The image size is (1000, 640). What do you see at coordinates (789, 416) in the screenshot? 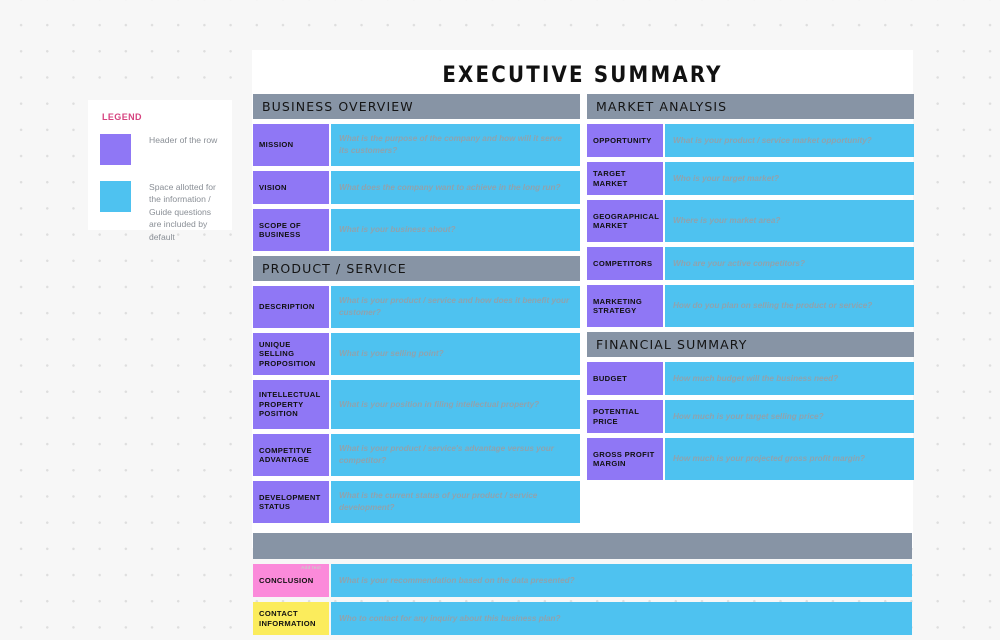
I see `row-answer-placeholder: How much is your target selling price?` at bounding box center [789, 416].